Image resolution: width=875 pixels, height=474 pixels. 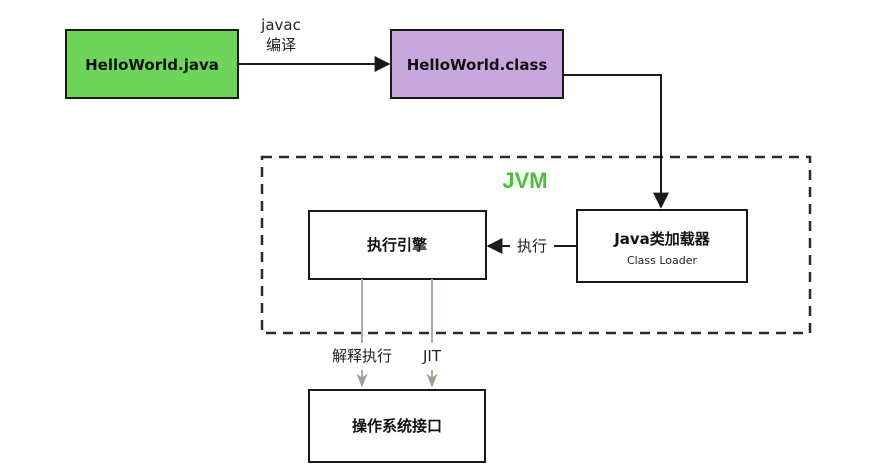 I want to click on os-interface-node: 操作系统接口, so click(x=397, y=426).